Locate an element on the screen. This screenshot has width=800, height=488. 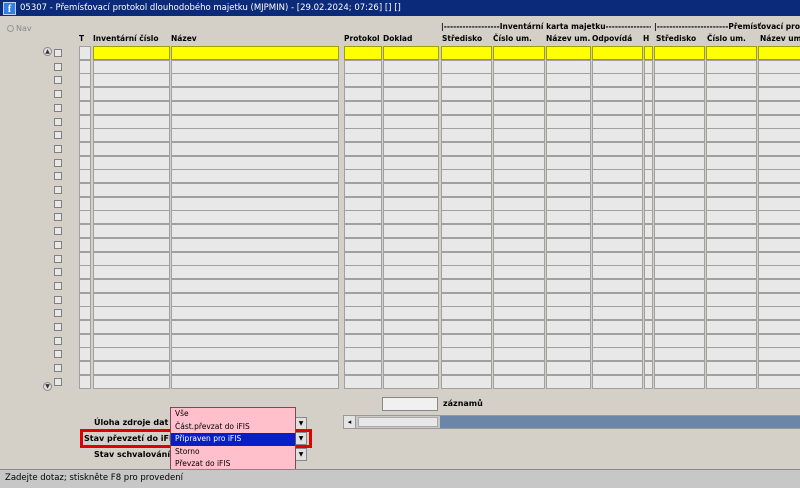
scroll-down-icon: ▼ is located at coordinates (47, 386).